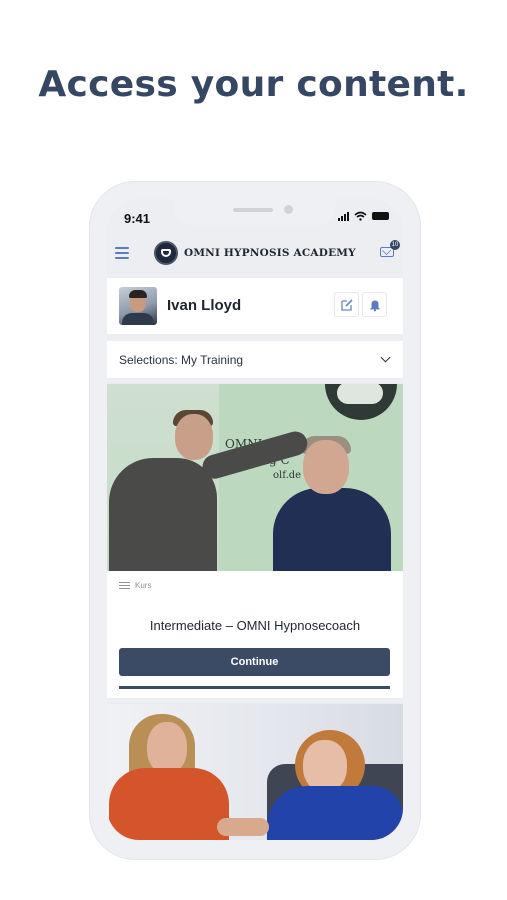 This screenshot has height=900, width=507. I want to click on course-progress-fill, so click(254, 687).